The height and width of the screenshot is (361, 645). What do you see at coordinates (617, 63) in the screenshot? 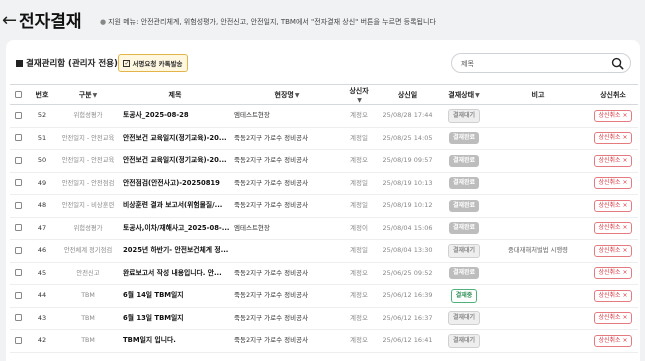
I see `search-icon` at bounding box center [617, 63].